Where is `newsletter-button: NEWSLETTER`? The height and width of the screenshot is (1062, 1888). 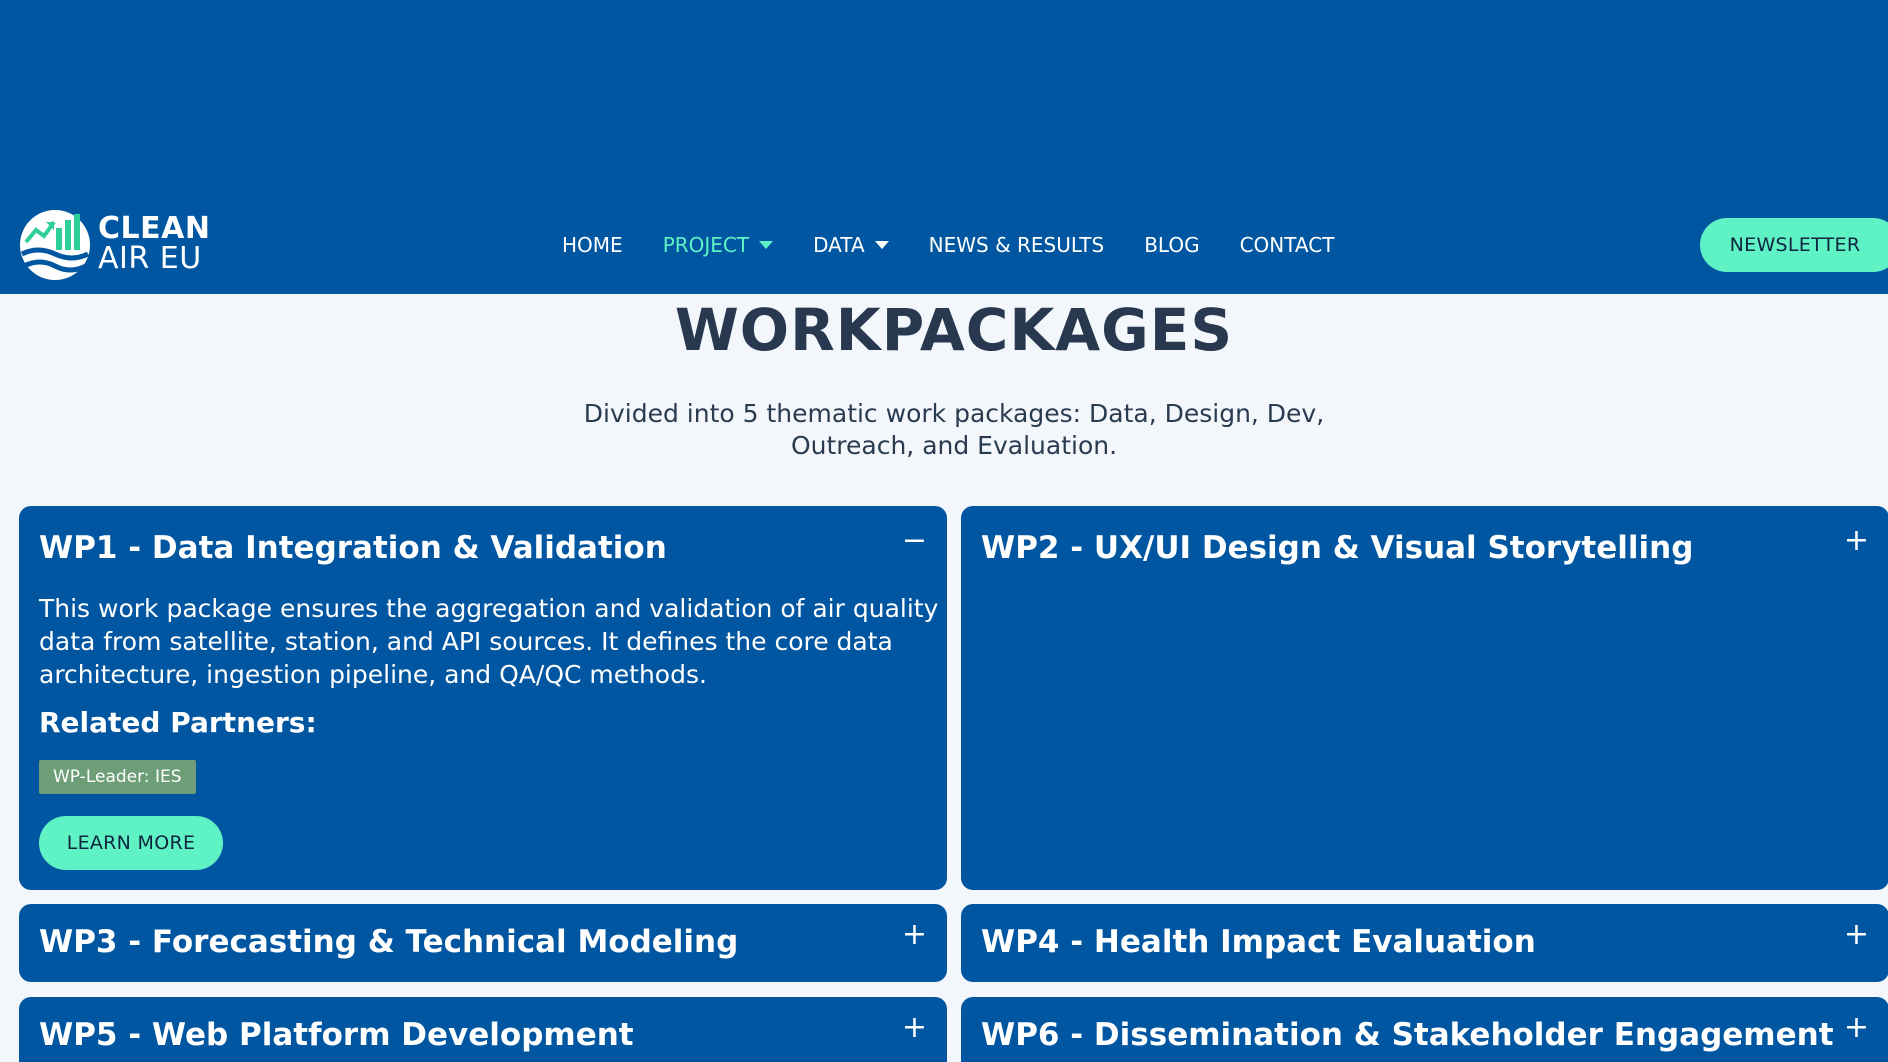 newsletter-button: NEWSLETTER is located at coordinates (1794, 245).